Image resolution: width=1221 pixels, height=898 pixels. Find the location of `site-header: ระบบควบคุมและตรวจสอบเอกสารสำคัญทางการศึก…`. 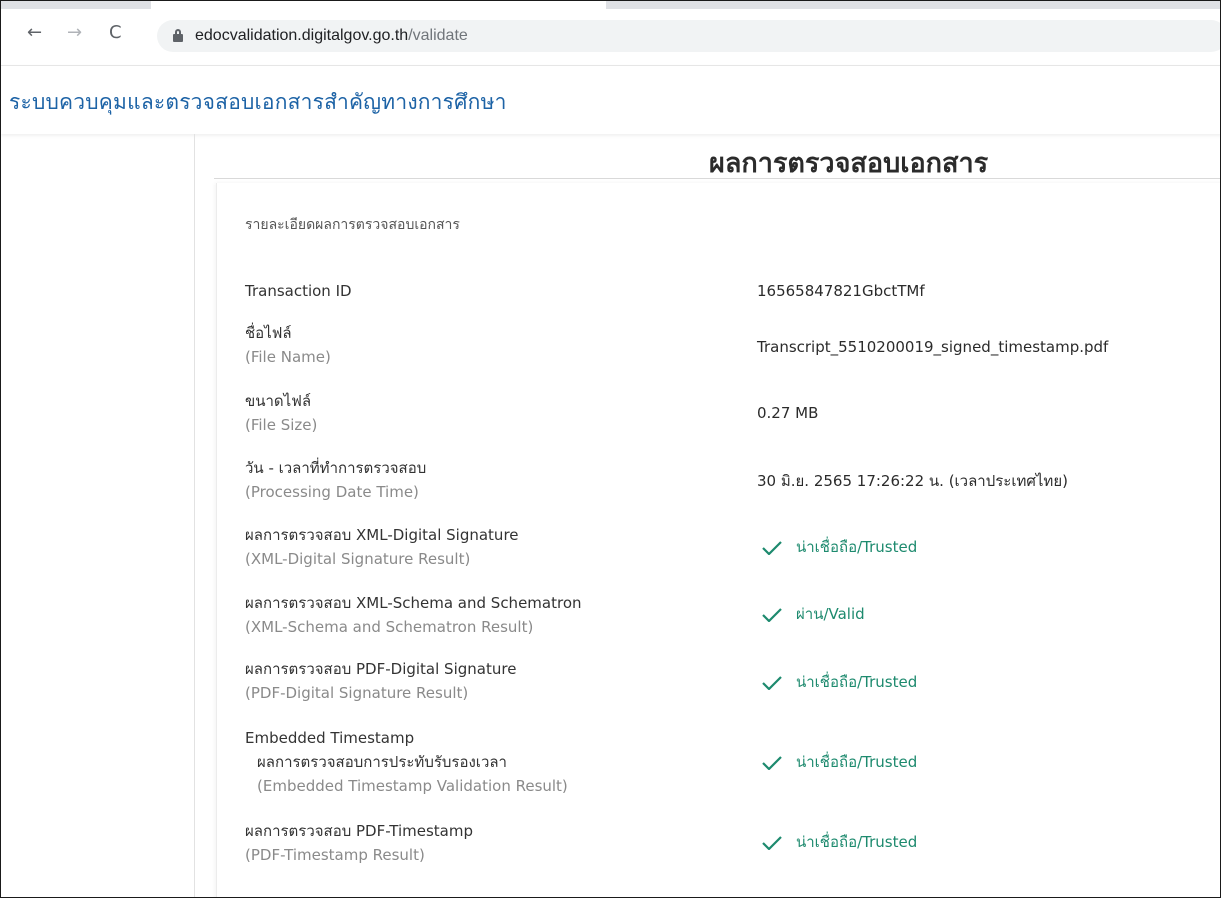

site-header: ระบบควบคุมและตรวจสอบเอกสารสำคัญทางการศึก… is located at coordinates (610, 99).